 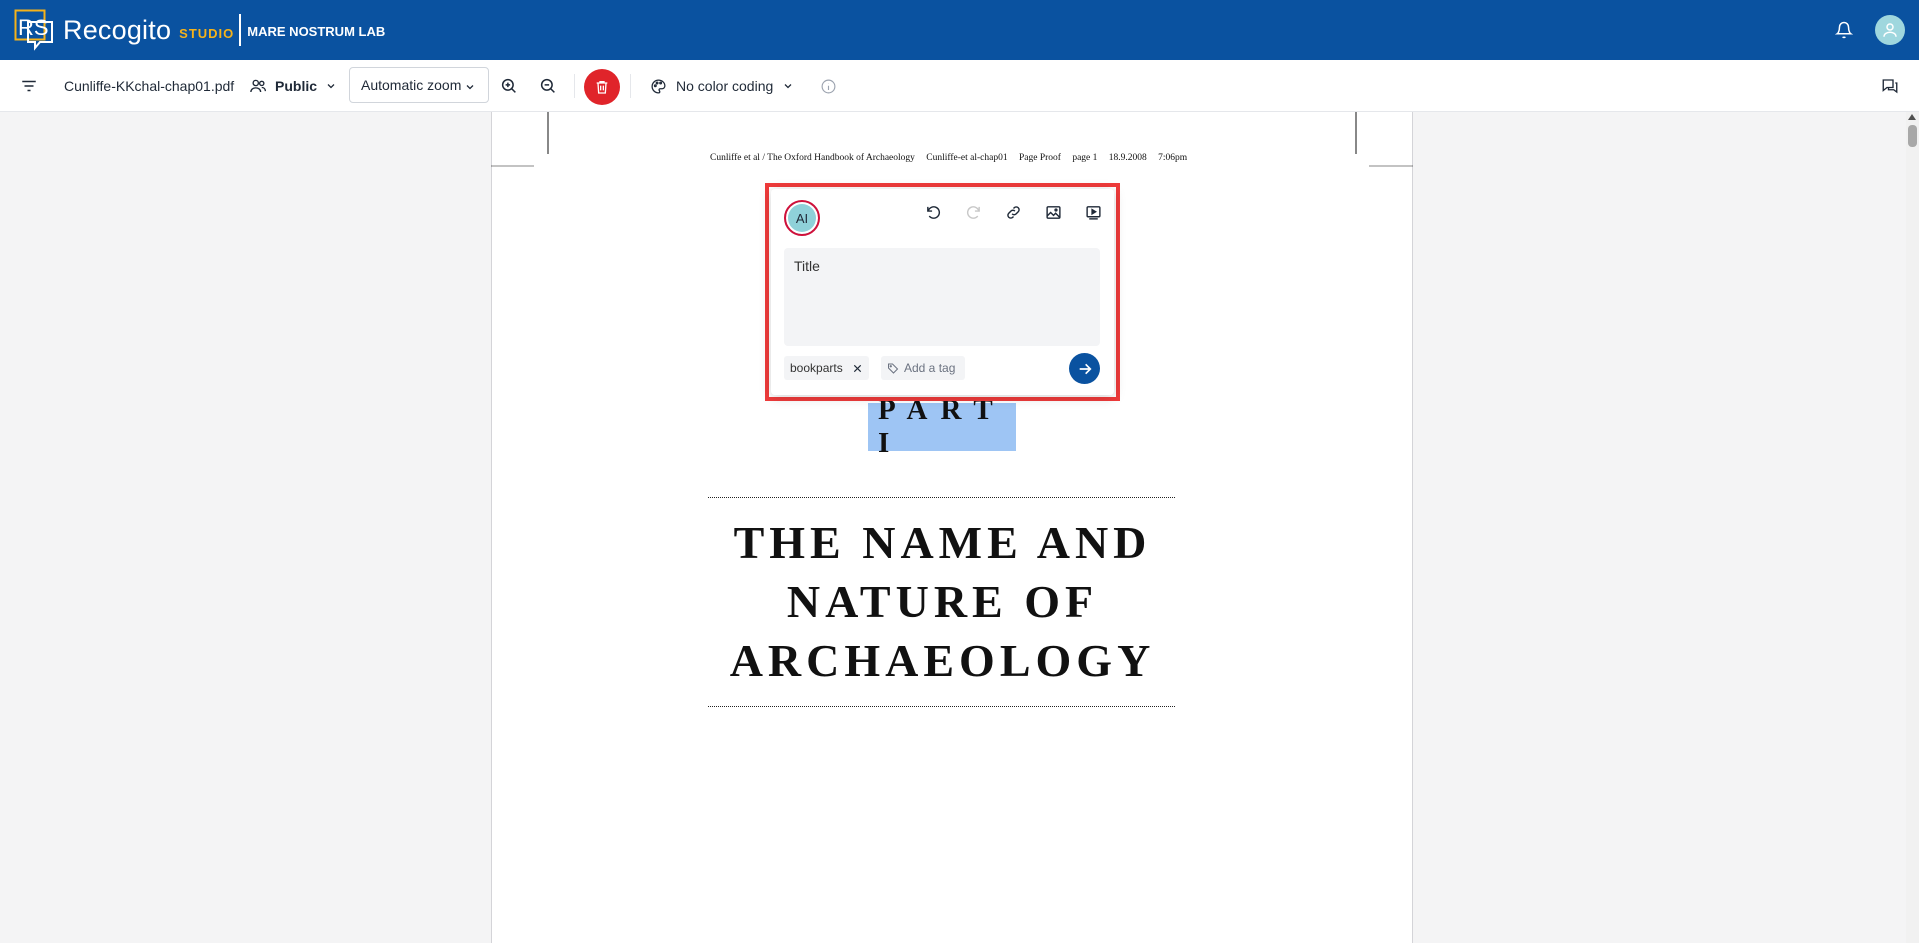 What do you see at coordinates (411, 85) in the screenshot?
I see `zoom-label: Automatic zoom` at bounding box center [411, 85].